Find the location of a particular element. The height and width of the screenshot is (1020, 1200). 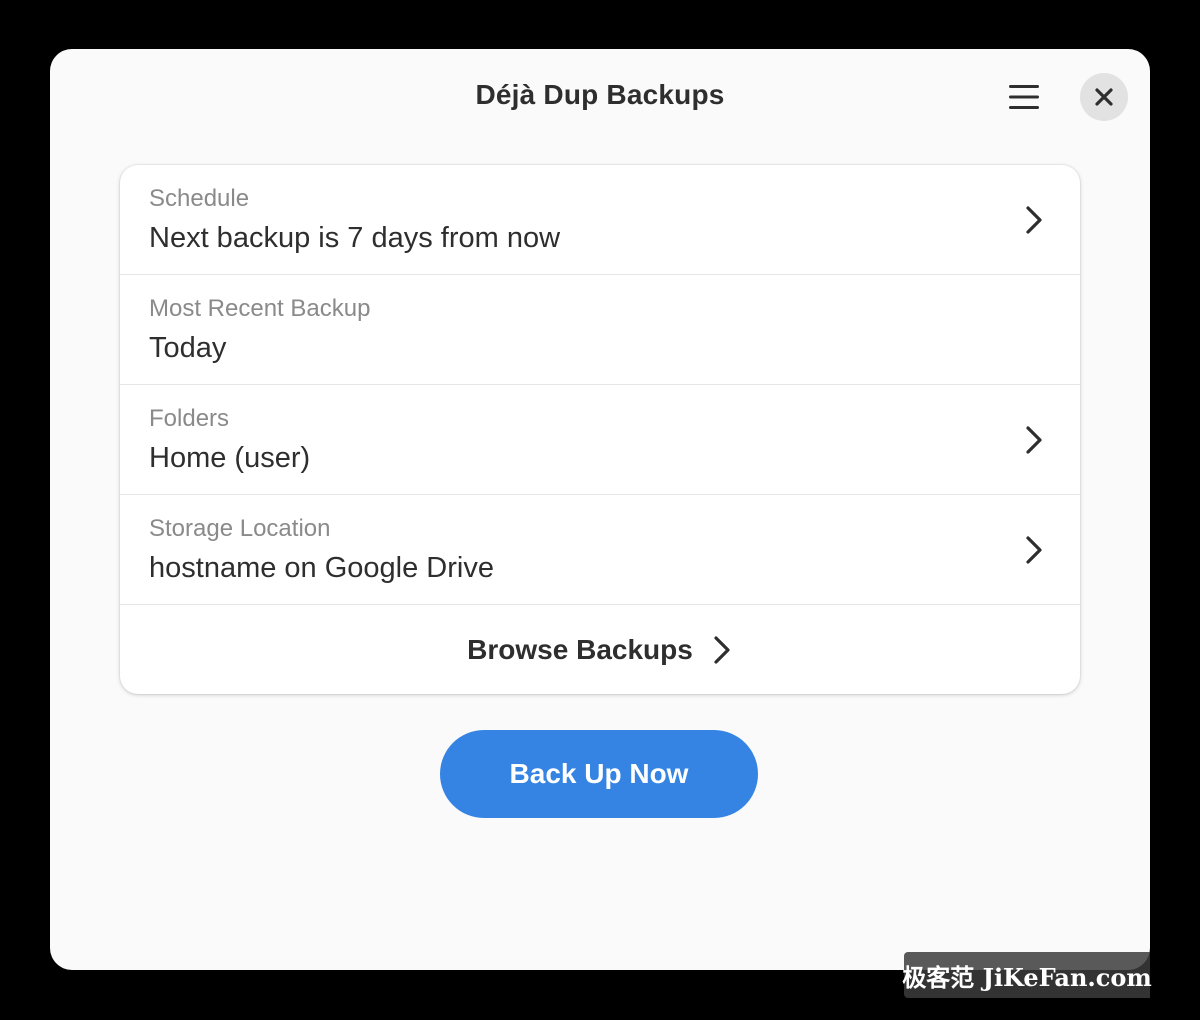

header-bar: Déjà Dup Backups is located at coordinates (600, 97).